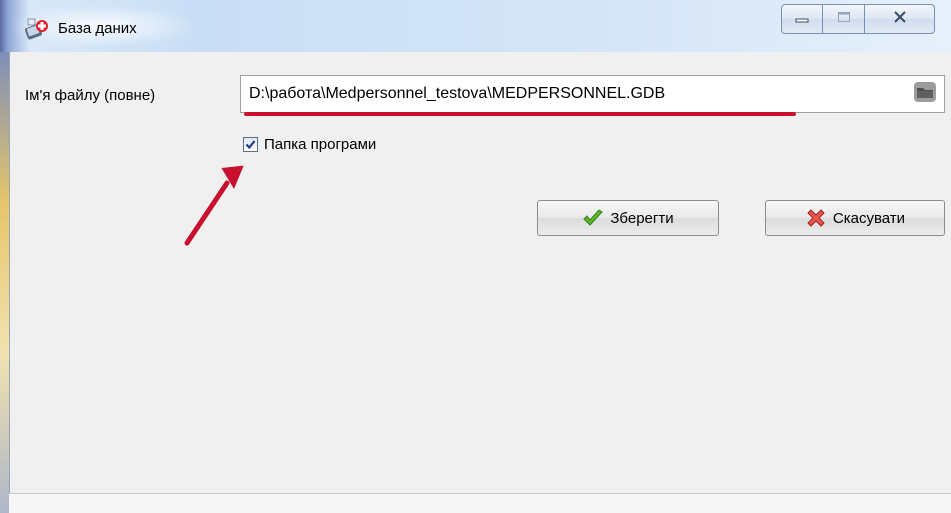 The height and width of the screenshot is (513, 951). Describe the element at coordinates (475, 26) in the screenshot. I see `title-bar: База даних` at that location.